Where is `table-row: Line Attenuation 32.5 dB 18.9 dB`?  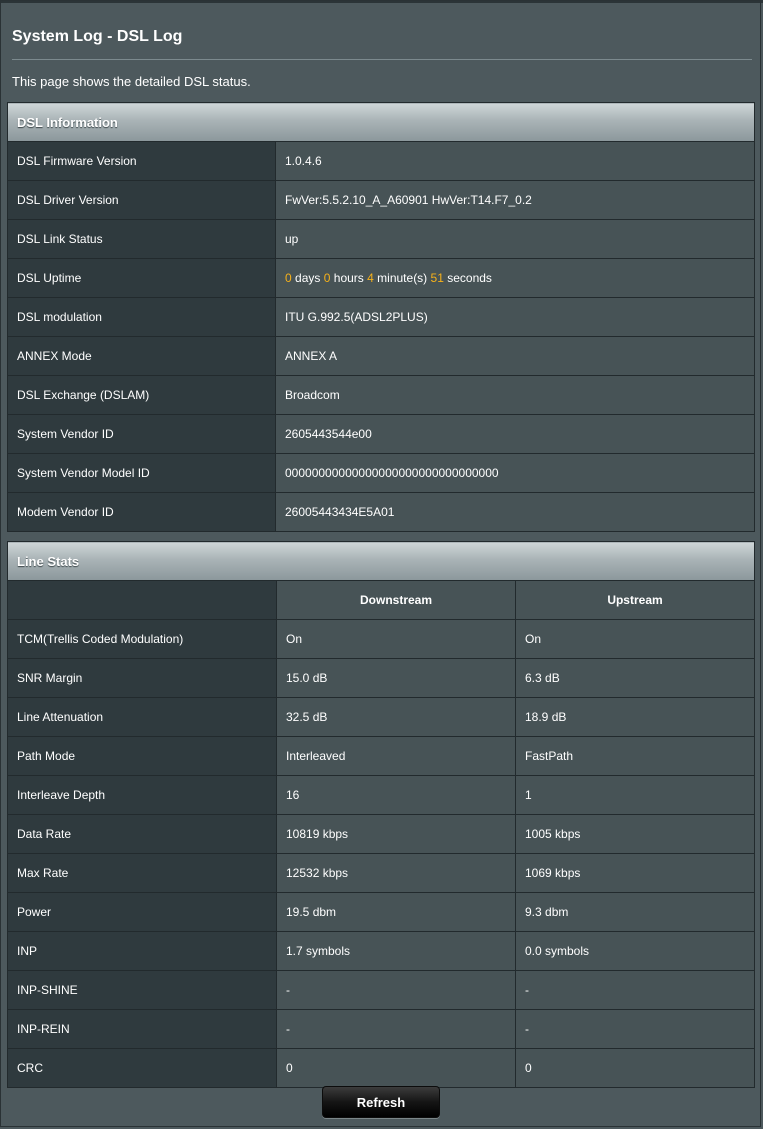 table-row: Line Attenuation 32.5 dB 18.9 dB is located at coordinates (381, 717).